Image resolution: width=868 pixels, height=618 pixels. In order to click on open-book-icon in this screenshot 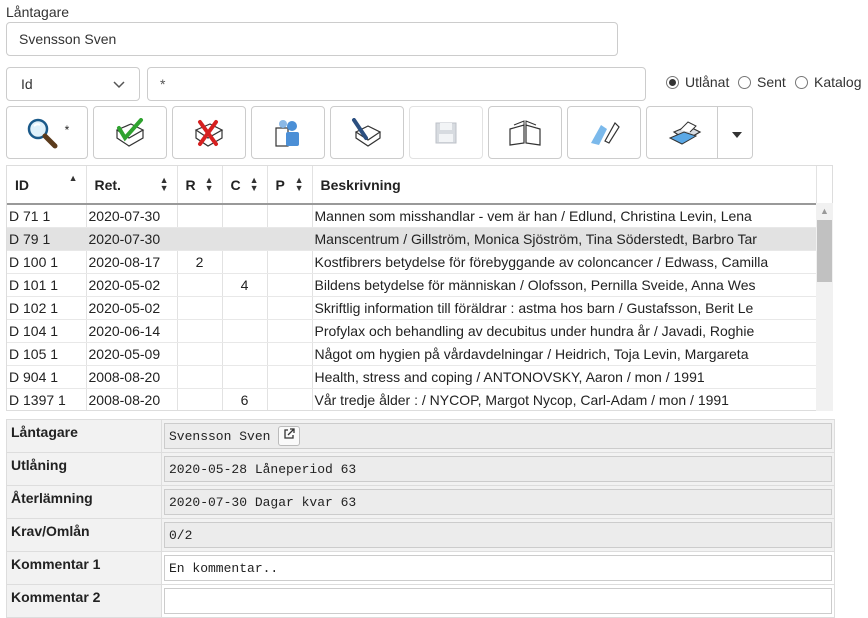, I will do `click(525, 133)`.